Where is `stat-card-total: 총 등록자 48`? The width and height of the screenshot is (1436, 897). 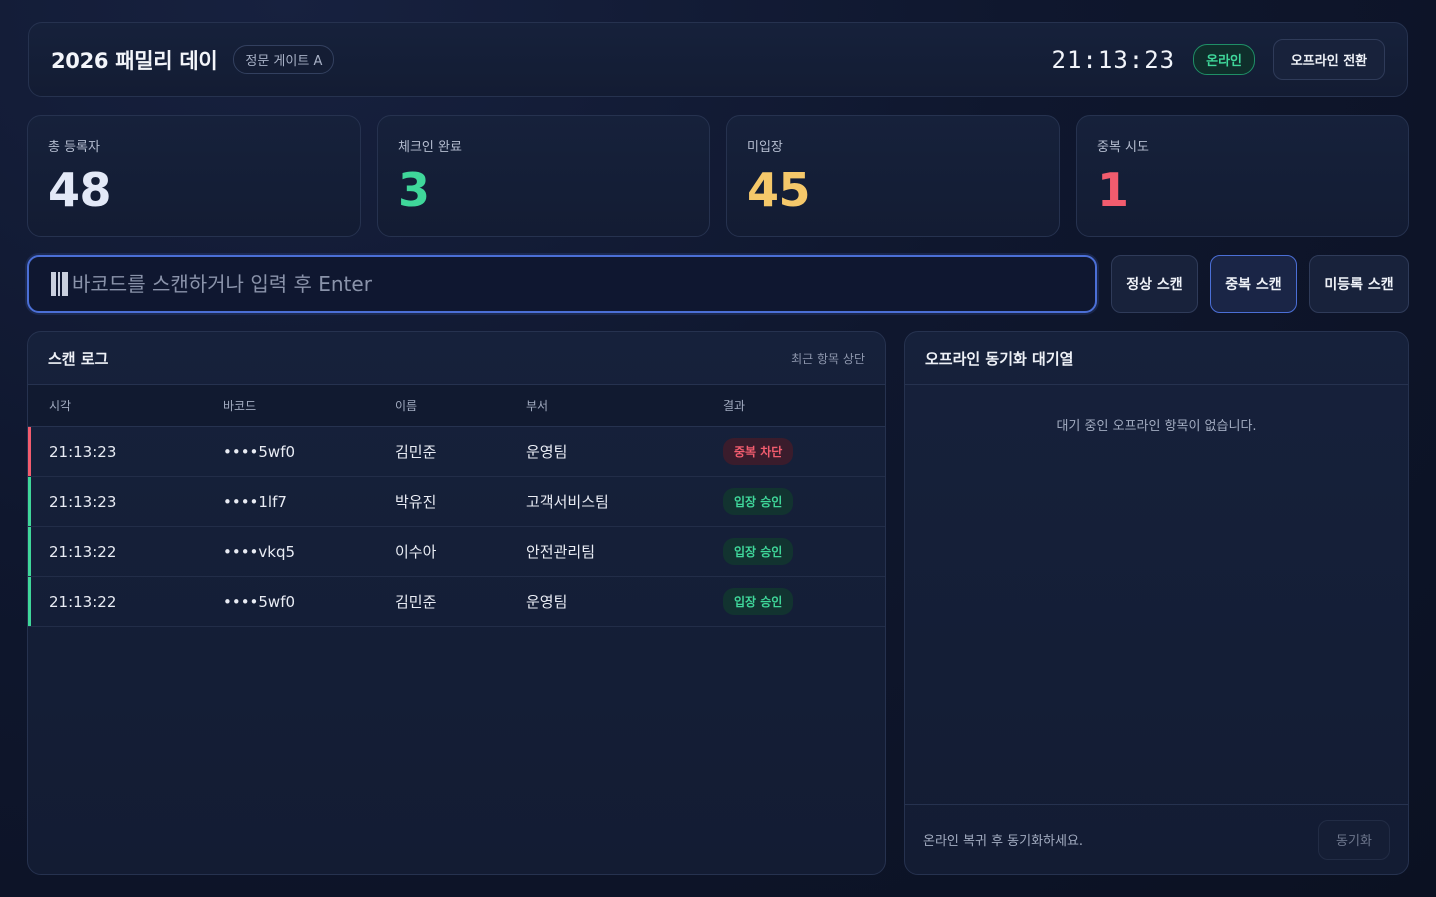 stat-card-total: 총 등록자 48 is located at coordinates (194, 176).